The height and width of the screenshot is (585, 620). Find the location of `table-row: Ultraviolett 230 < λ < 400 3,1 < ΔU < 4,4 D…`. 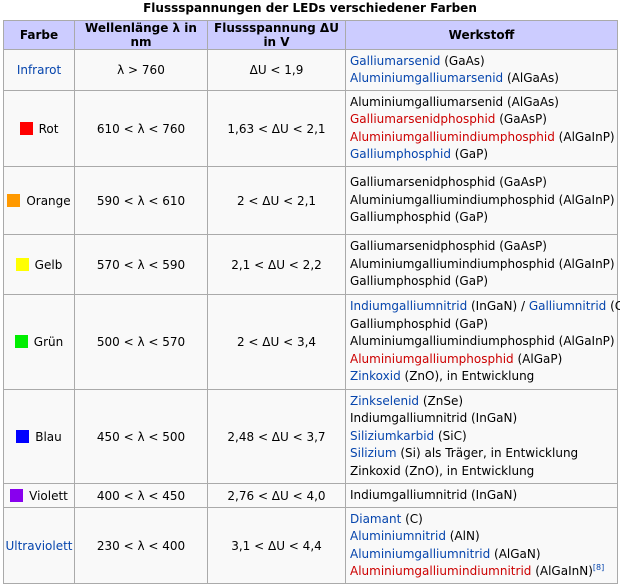

table-row: Ultraviolett 230 < λ < 400 3,1 < ΔU < 4,4 D… is located at coordinates (310, 545).